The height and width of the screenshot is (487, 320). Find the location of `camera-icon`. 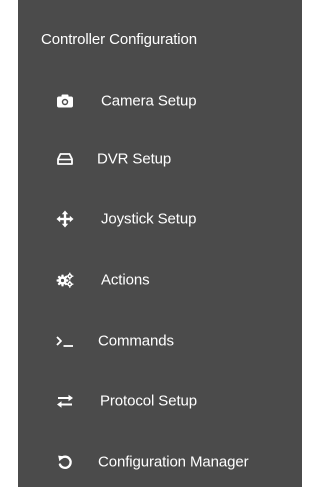

camera-icon is located at coordinates (65, 101).